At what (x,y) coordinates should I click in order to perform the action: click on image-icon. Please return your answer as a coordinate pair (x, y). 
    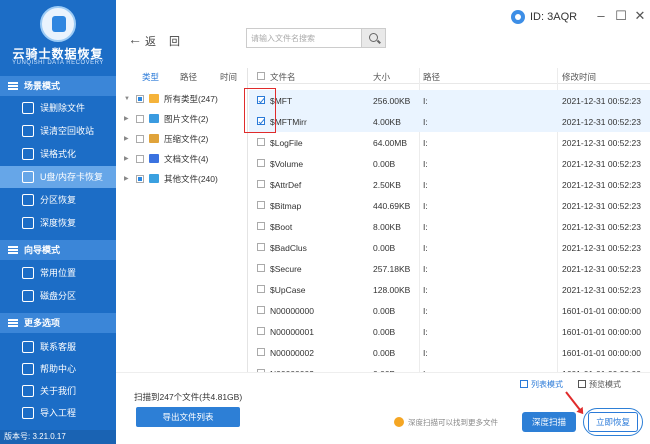
    Looking at the image, I should click on (154, 118).